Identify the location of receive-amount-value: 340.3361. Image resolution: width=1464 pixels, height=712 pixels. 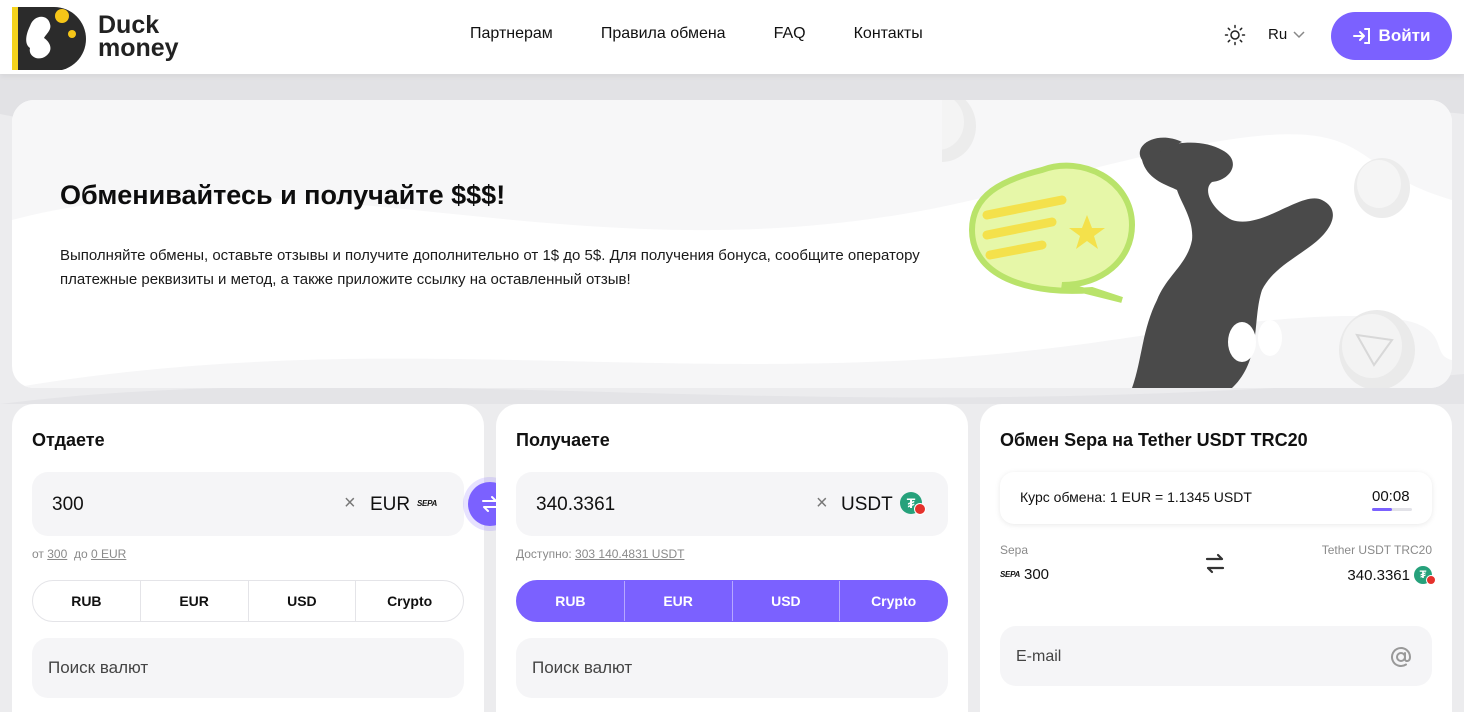
(575, 505).